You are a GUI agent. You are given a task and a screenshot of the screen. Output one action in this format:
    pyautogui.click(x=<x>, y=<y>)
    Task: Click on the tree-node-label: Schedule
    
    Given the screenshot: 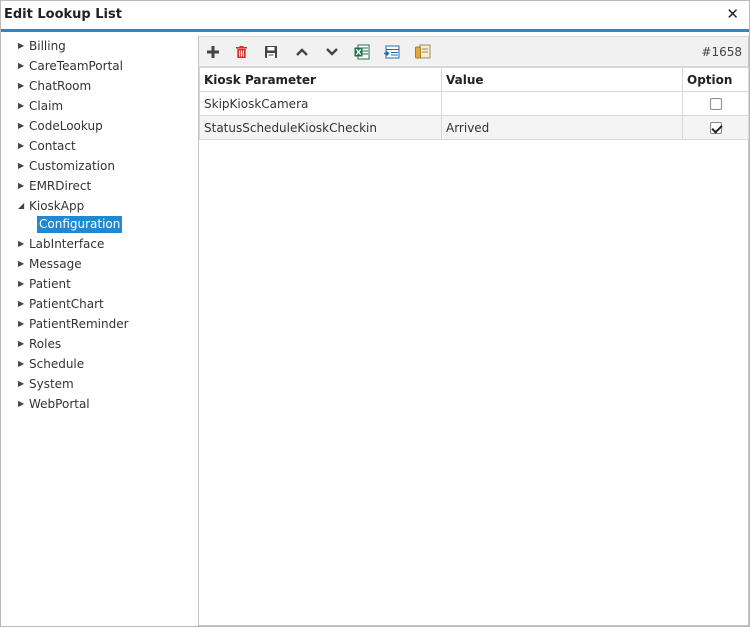 What is the action you would take?
    pyautogui.click(x=57, y=364)
    